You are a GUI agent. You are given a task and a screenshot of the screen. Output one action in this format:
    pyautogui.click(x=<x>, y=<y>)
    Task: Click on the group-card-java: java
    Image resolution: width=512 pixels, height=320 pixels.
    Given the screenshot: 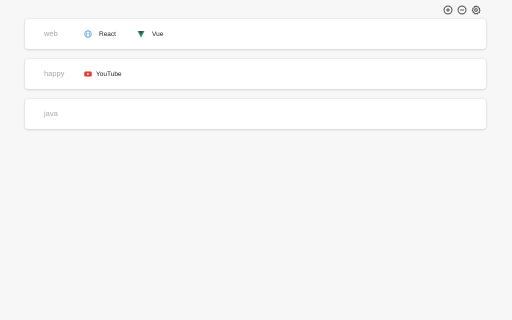 What is the action you would take?
    pyautogui.click(x=255, y=114)
    